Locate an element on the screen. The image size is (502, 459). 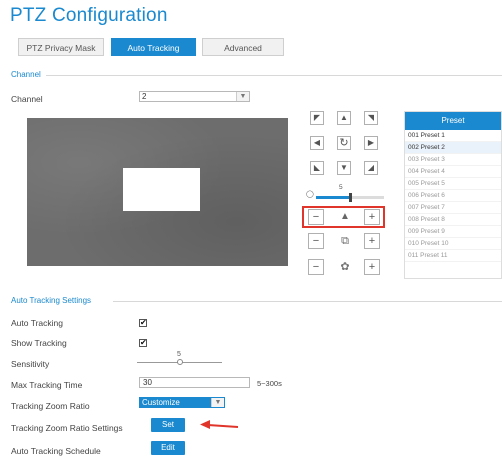
preset-item: 004 Preset 4 is located at coordinates (453, 172).